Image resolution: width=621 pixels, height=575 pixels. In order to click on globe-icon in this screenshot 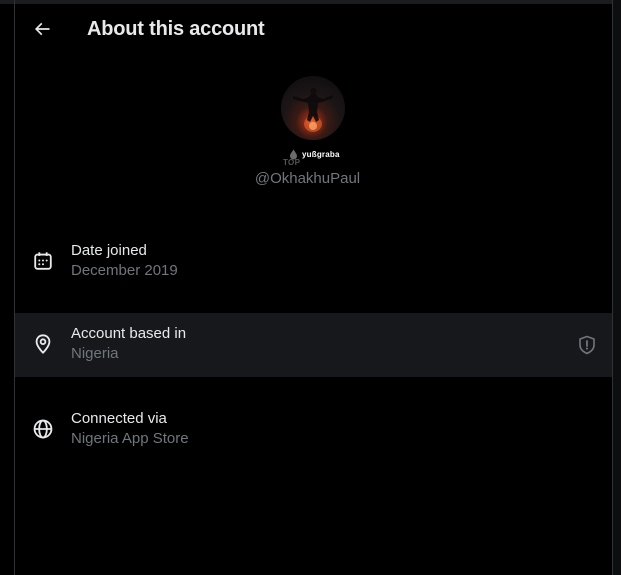, I will do `click(43, 429)`.